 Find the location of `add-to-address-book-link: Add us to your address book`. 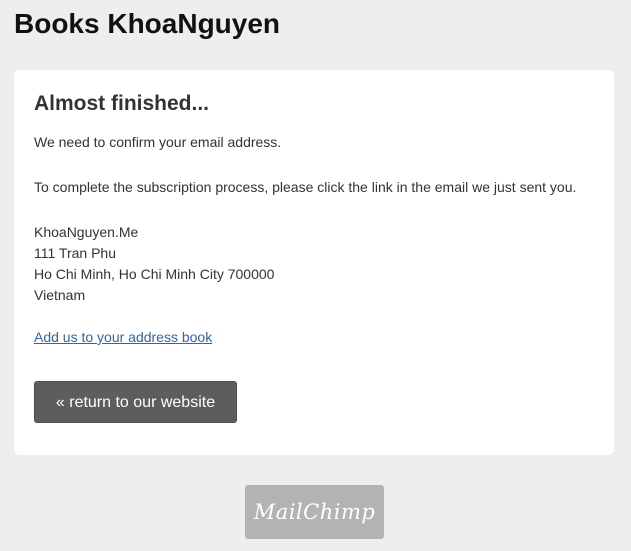

add-to-address-book-link: Add us to your address book is located at coordinates (123, 337).